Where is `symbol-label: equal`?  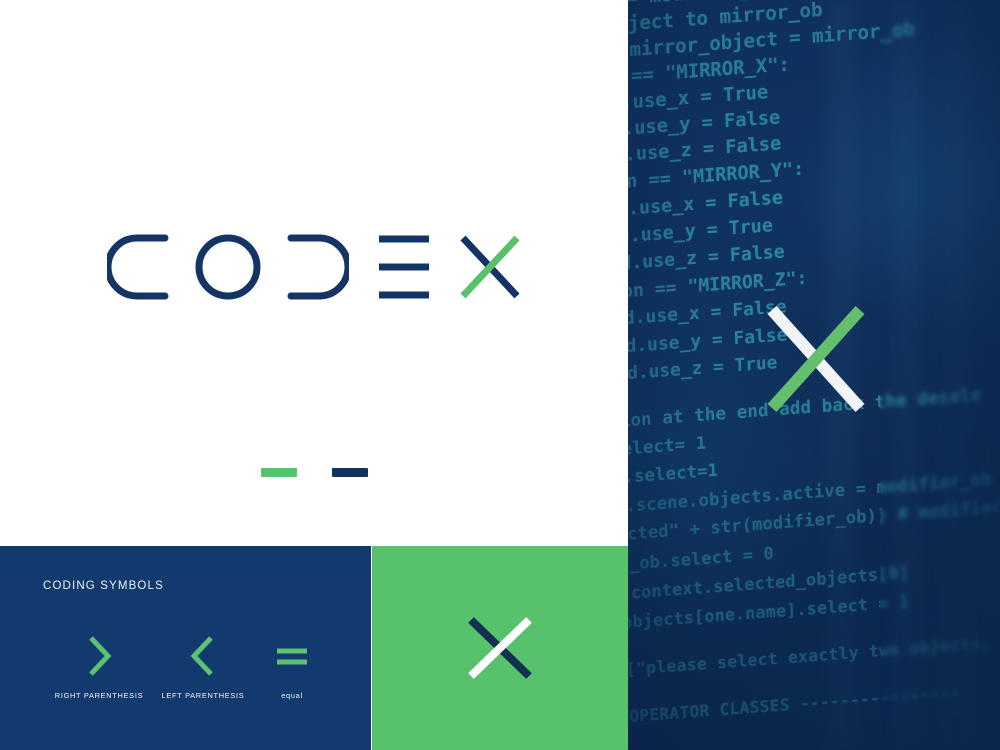 symbol-label: equal is located at coordinates (292, 695).